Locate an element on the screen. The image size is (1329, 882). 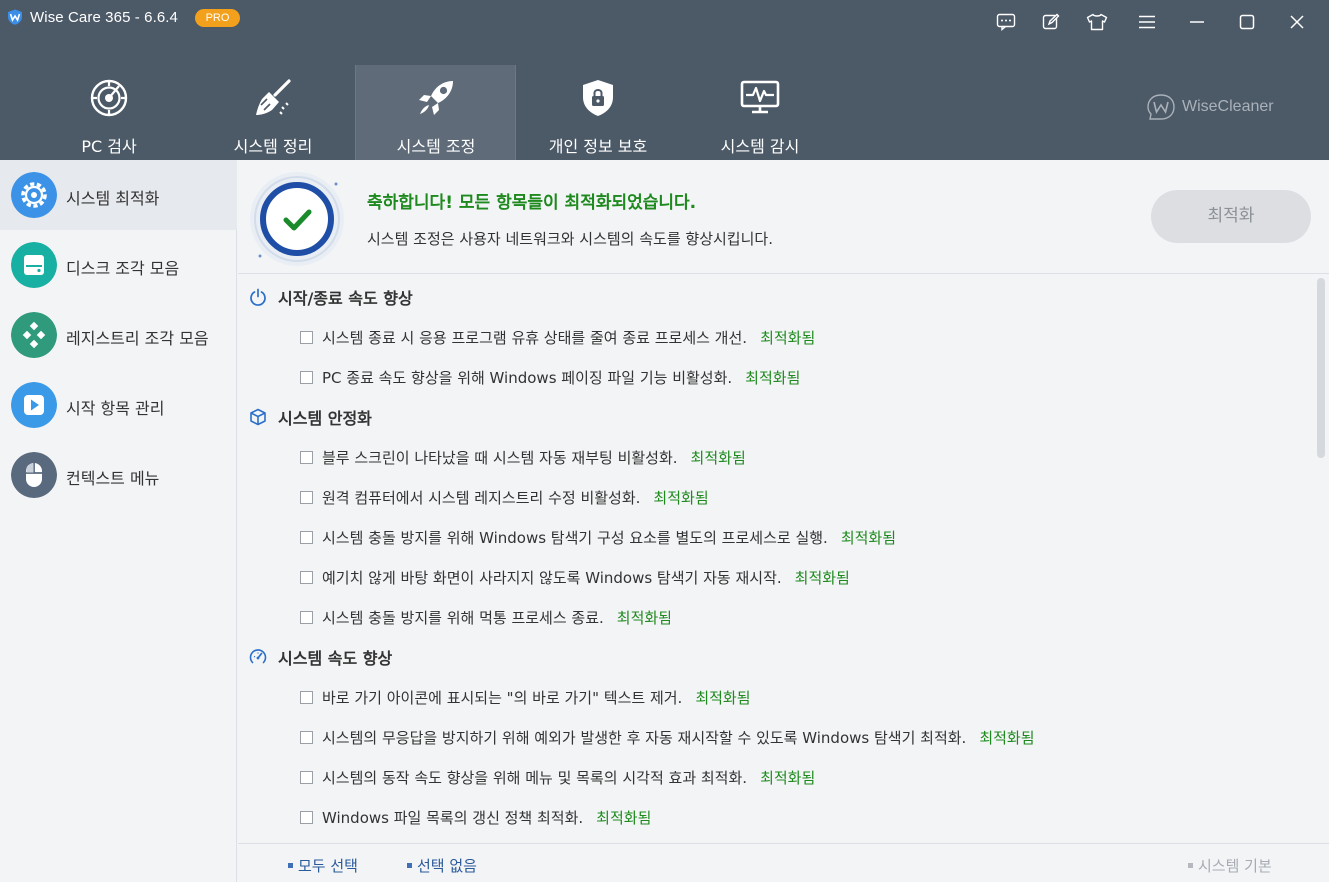
list-item: Windows 파일 목록의 갱신 정책 최적화. 최적화됨 is located at coordinates (475, 817).